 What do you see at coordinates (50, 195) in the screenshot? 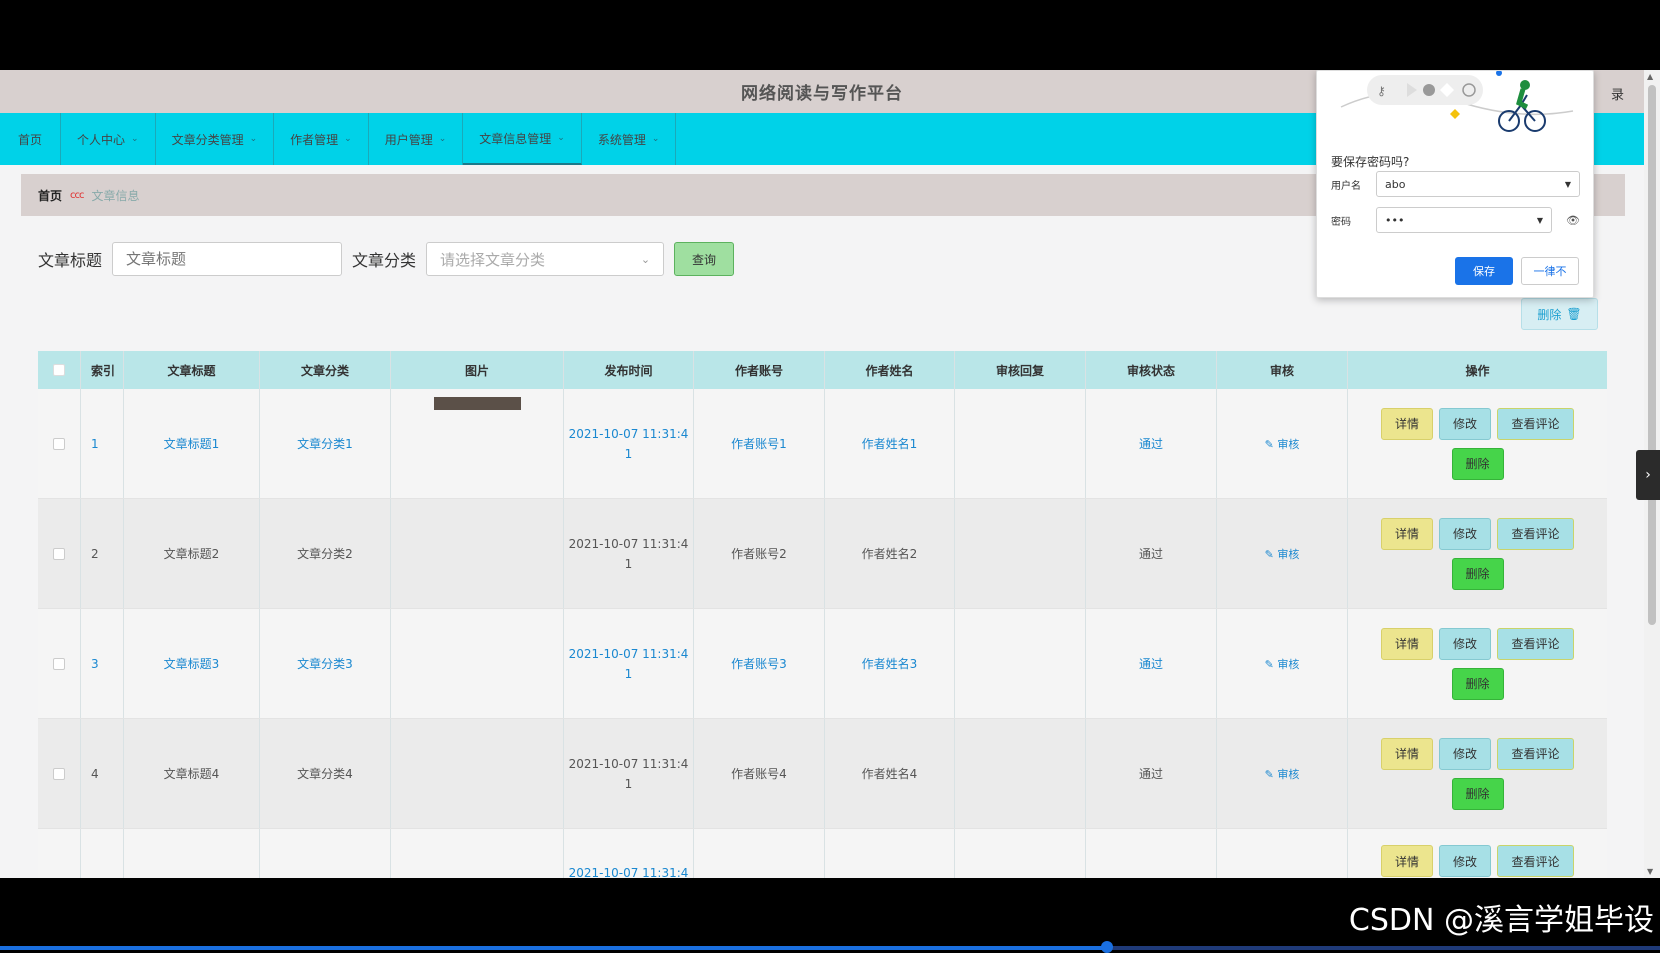
I see `breadcrumb-home: 首页` at bounding box center [50, 195].